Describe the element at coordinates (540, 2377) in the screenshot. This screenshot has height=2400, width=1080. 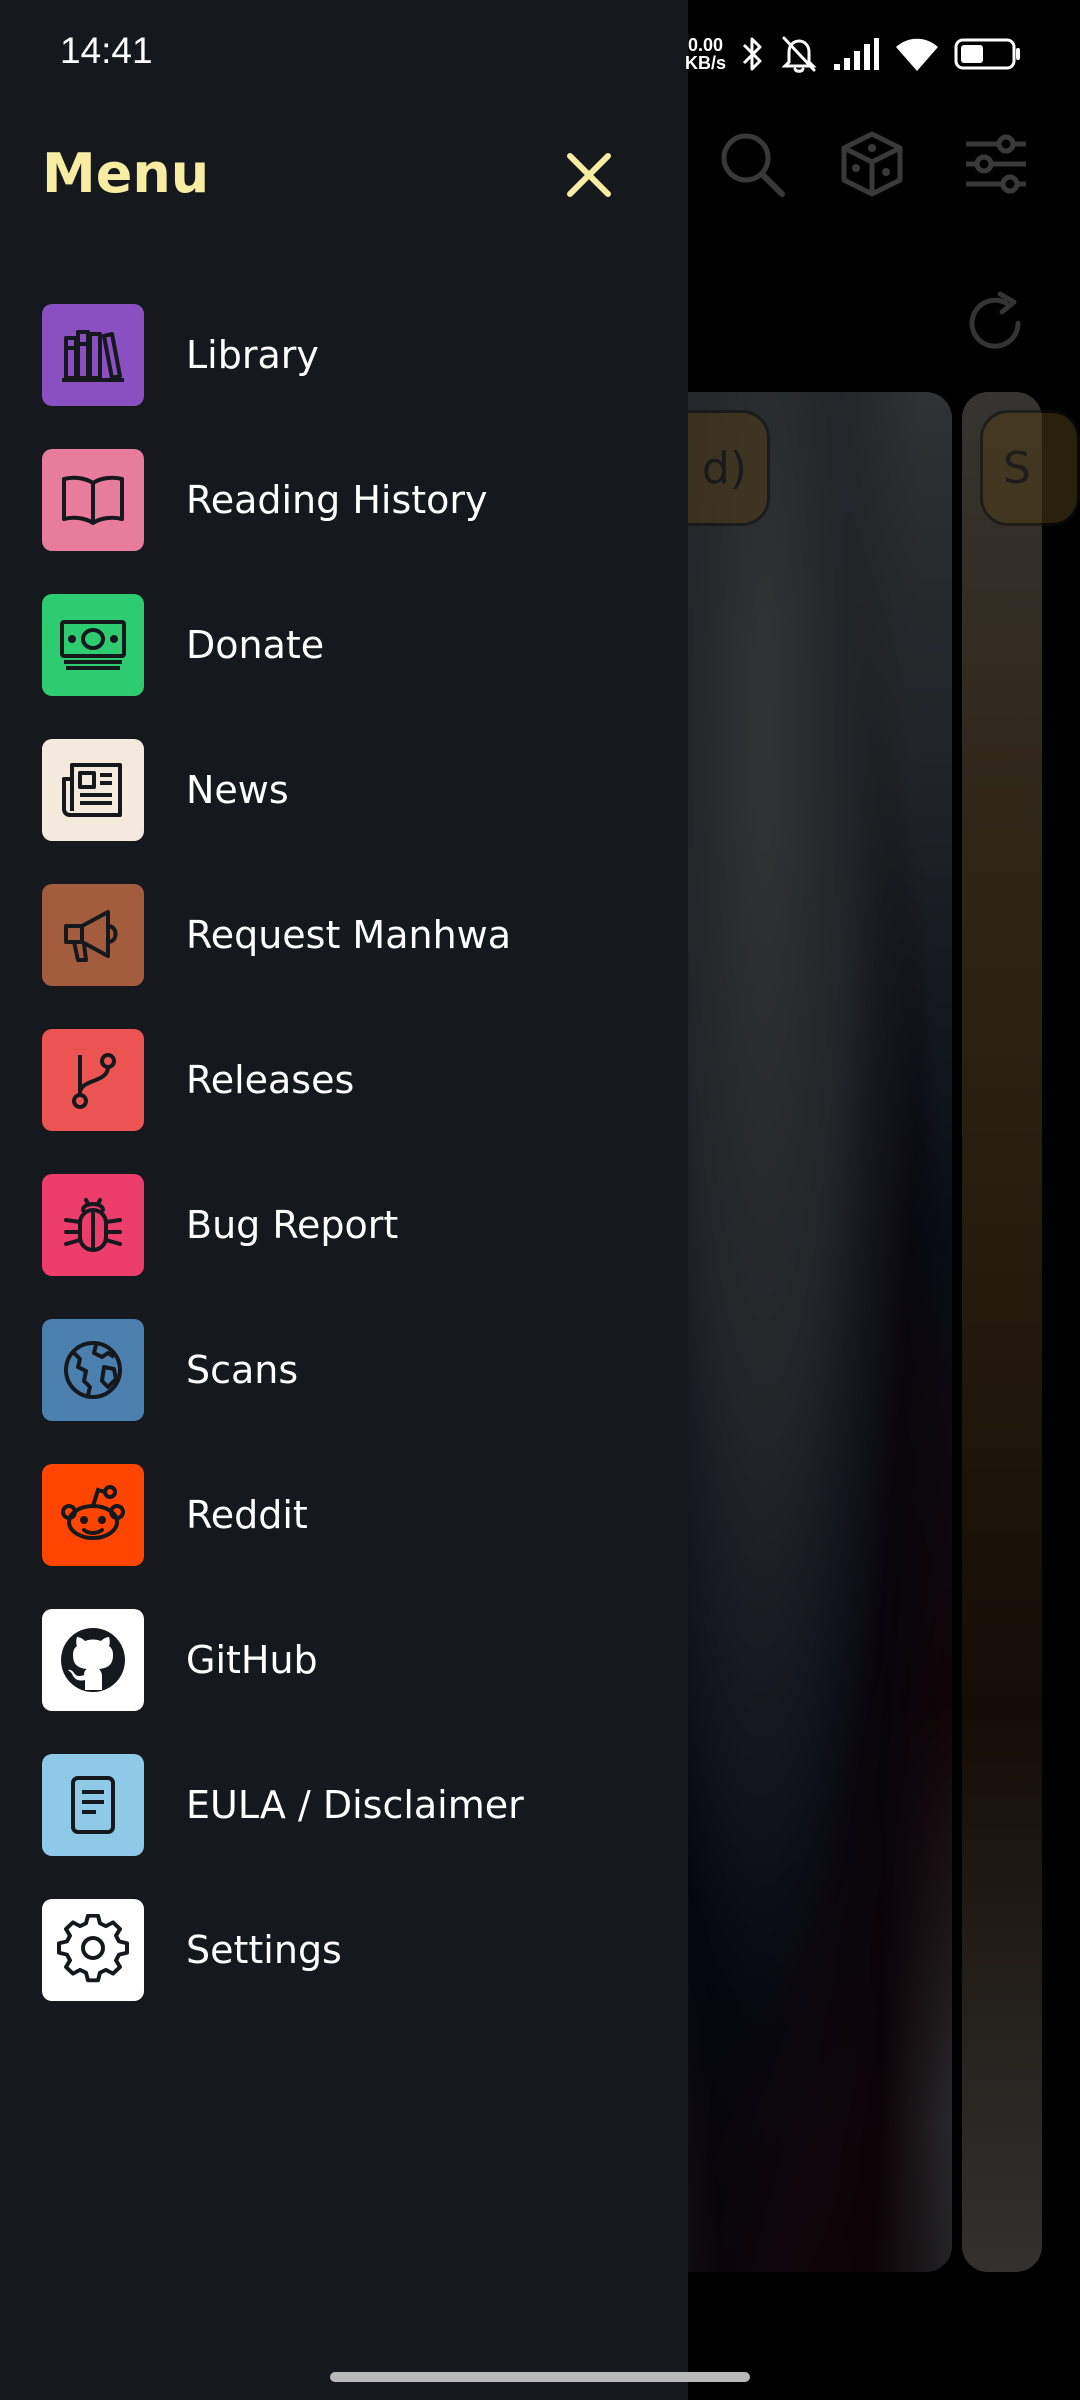
I see `home-indicator` at that location.